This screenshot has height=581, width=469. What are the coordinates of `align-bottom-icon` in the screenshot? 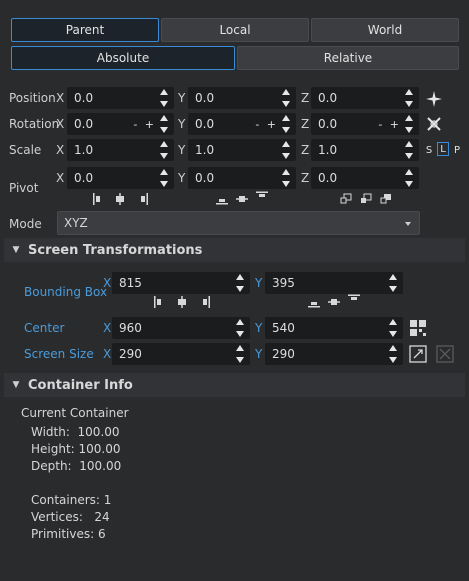 It's located at (222, 199).